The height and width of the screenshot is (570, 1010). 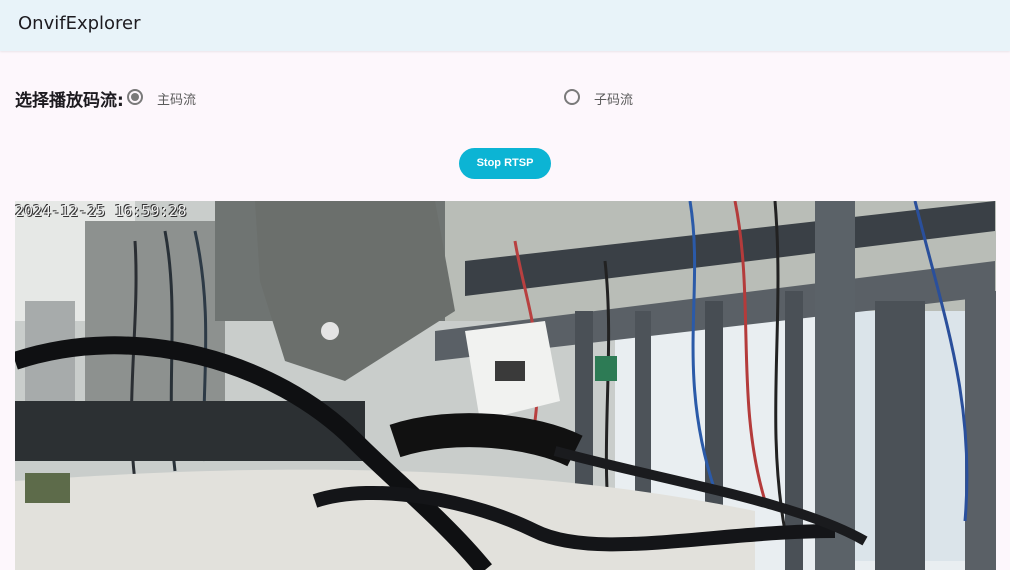 What do you see at coordinates (69, 101) in the screenshot?
I see `stream-select-label: 选择播放码流:` at bounding box center [69, 101].